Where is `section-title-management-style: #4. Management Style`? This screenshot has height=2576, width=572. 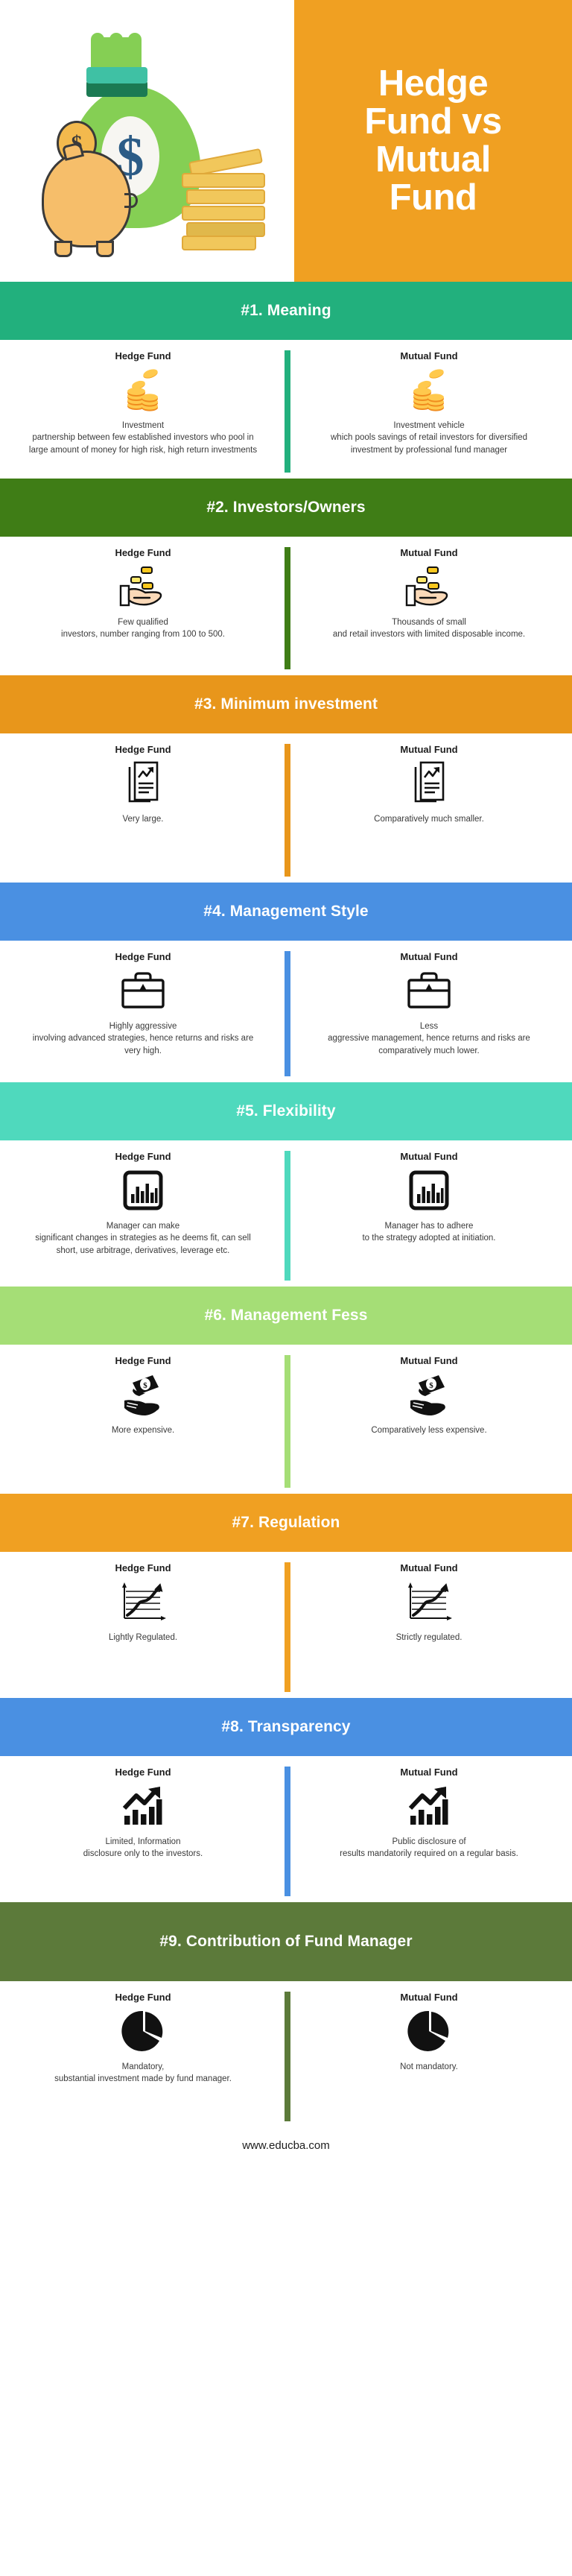 section-title-management-style: #4. Management Style is located at coordinates (286, 911).